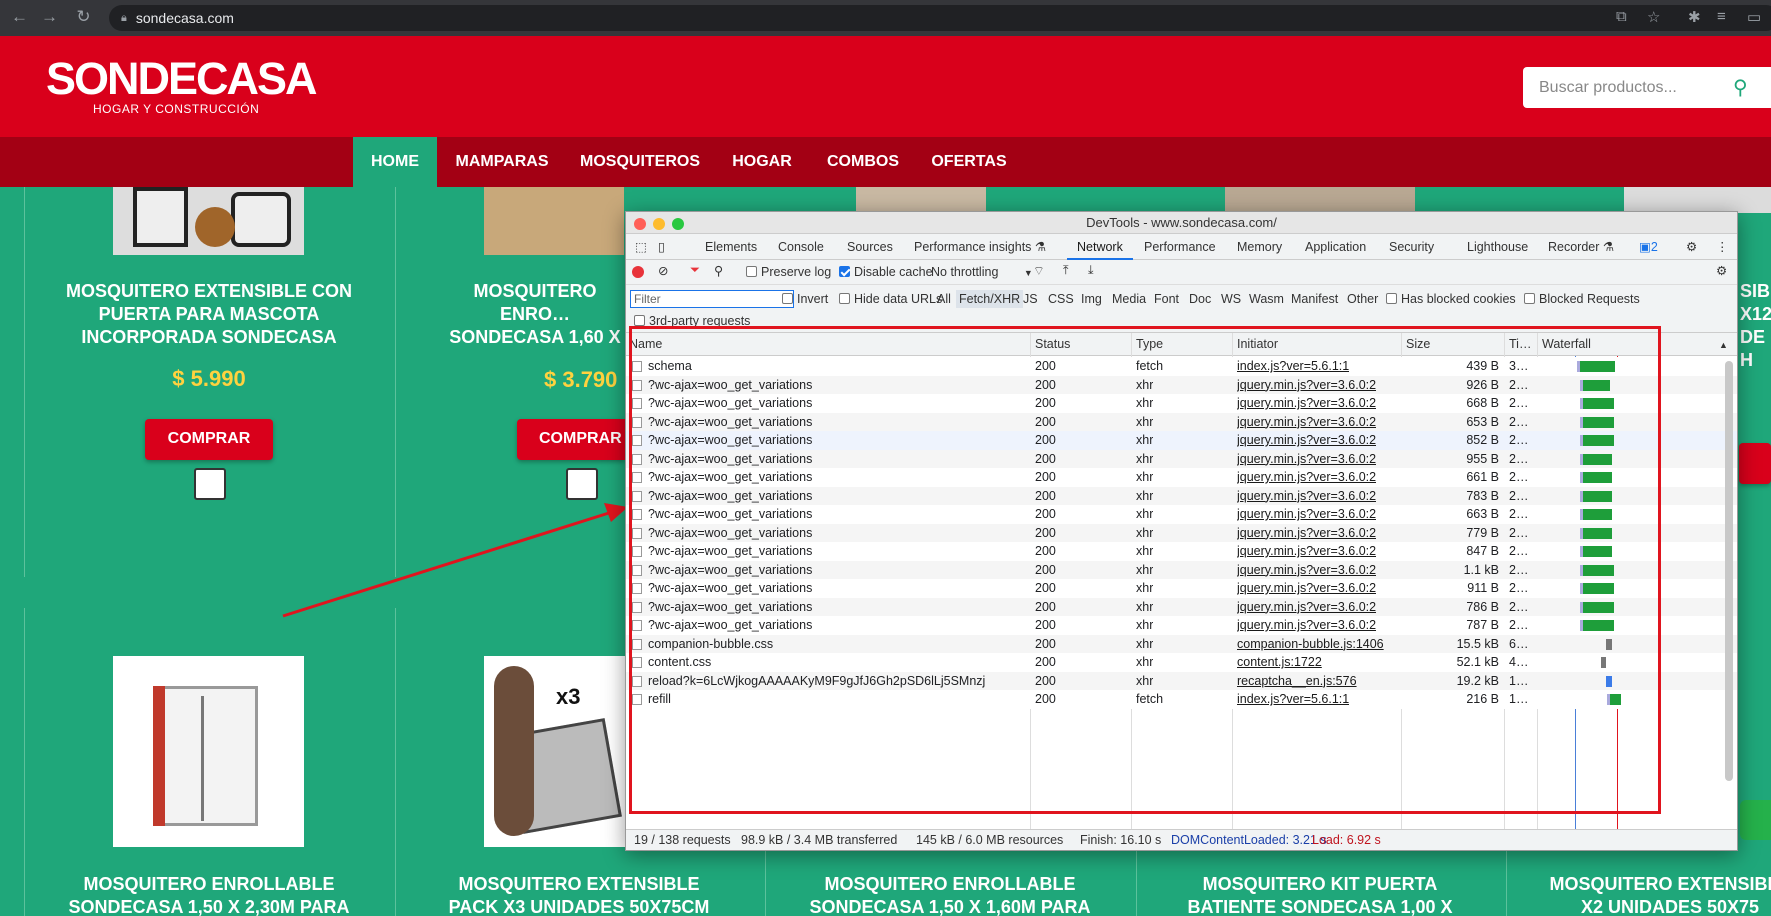 The width and height of the screenshot is (1771, 916). I want to click on type-img: Img, so click(1091, 299).